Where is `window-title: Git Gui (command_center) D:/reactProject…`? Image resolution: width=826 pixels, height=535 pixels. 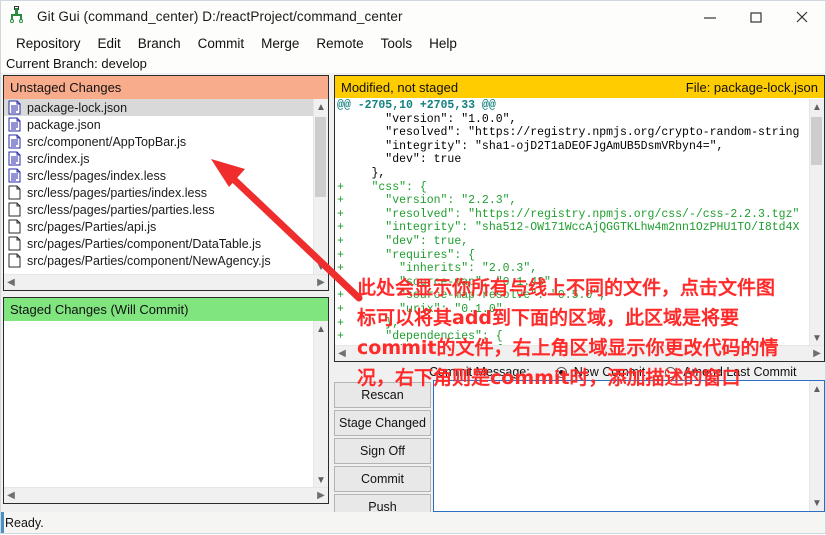 window-title: Git Gui (command_center) D:/reactProject… is located at coordinates (220, 16).